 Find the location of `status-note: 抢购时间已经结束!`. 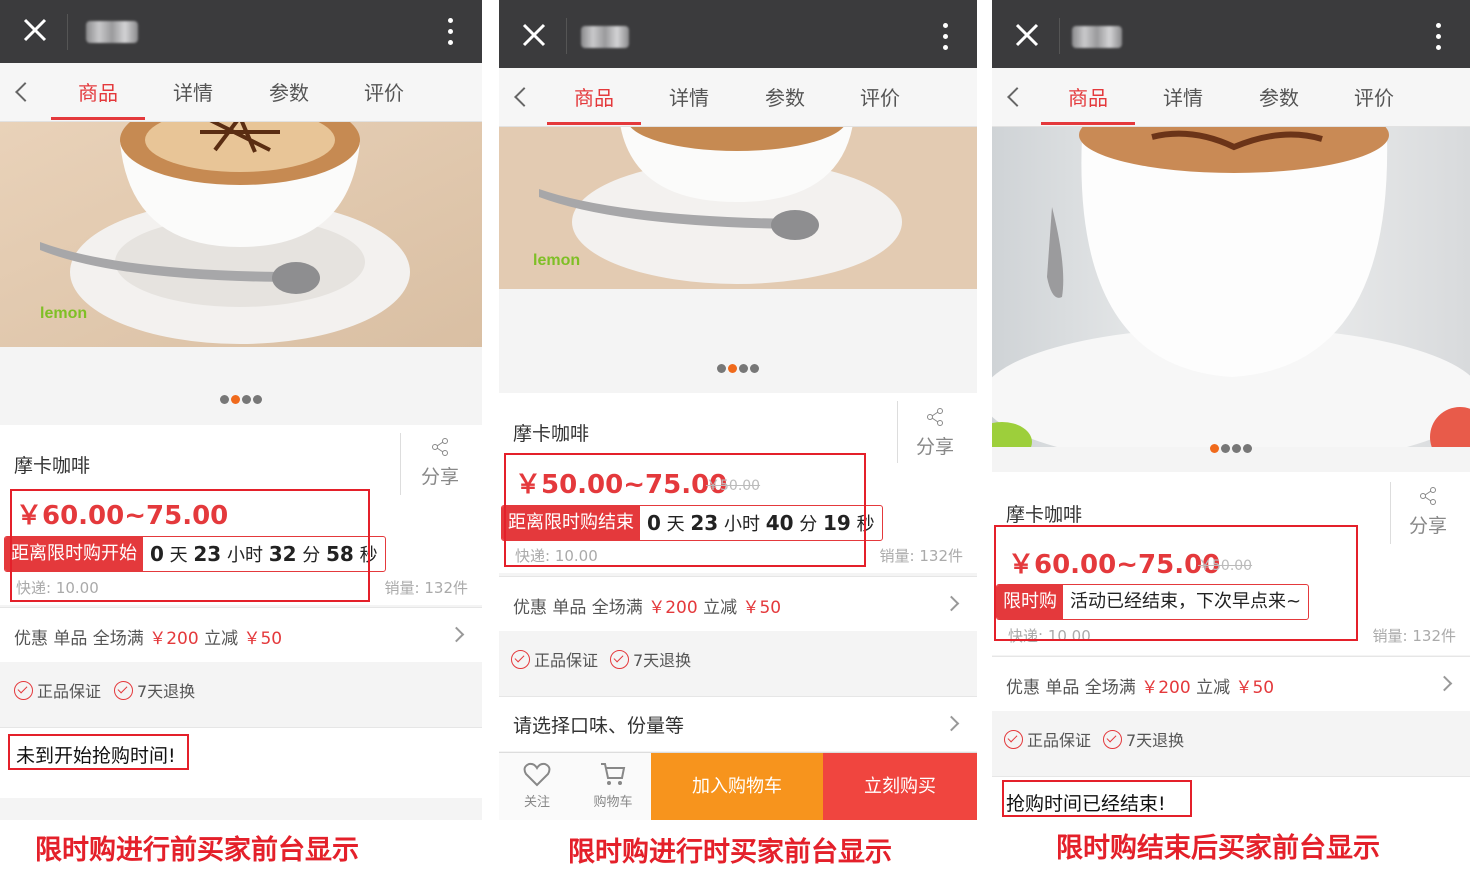

status-note: 抢购时间已经结束! is located at coordinates (1086, 804).